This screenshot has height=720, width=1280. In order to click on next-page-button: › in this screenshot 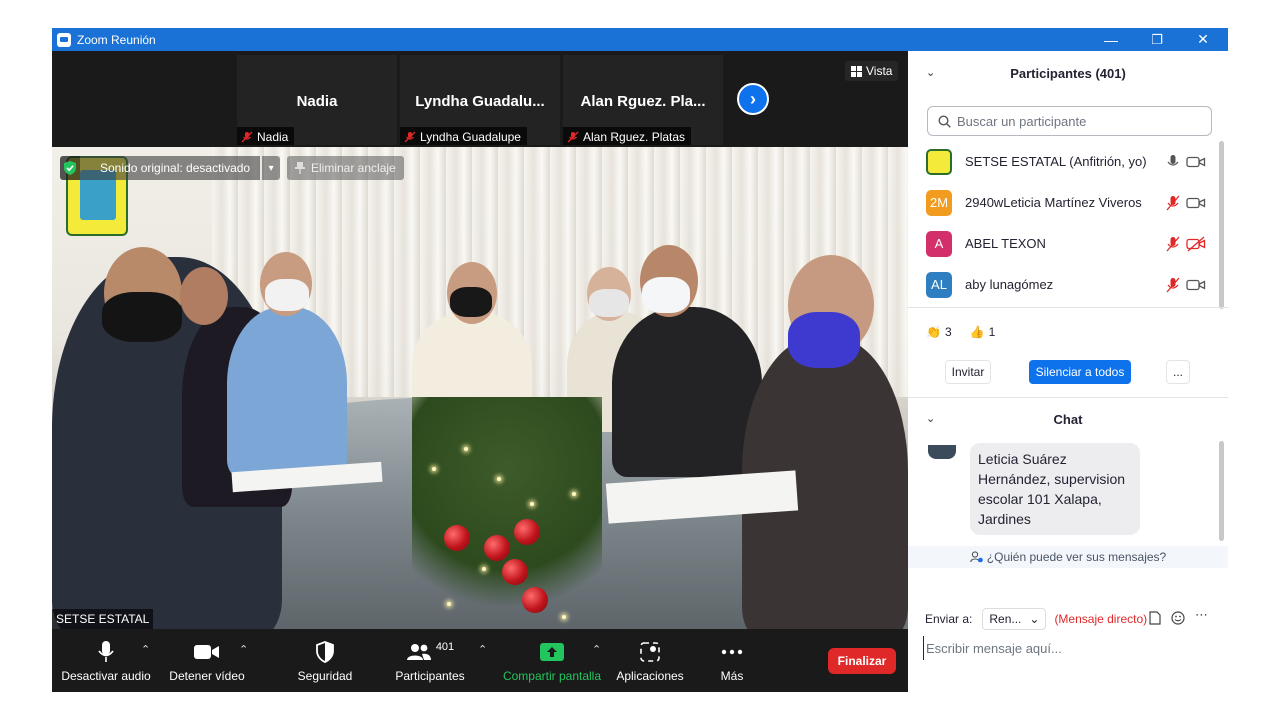, I will do `click(753, 99)`.